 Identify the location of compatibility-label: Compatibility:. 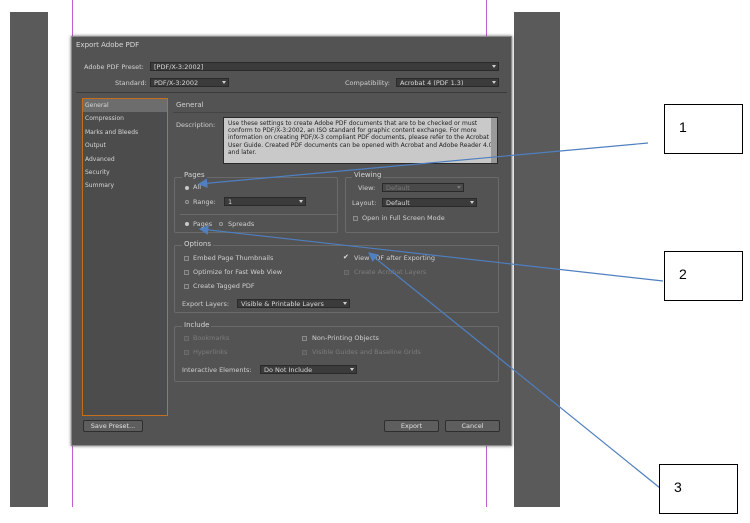
(367, 83).